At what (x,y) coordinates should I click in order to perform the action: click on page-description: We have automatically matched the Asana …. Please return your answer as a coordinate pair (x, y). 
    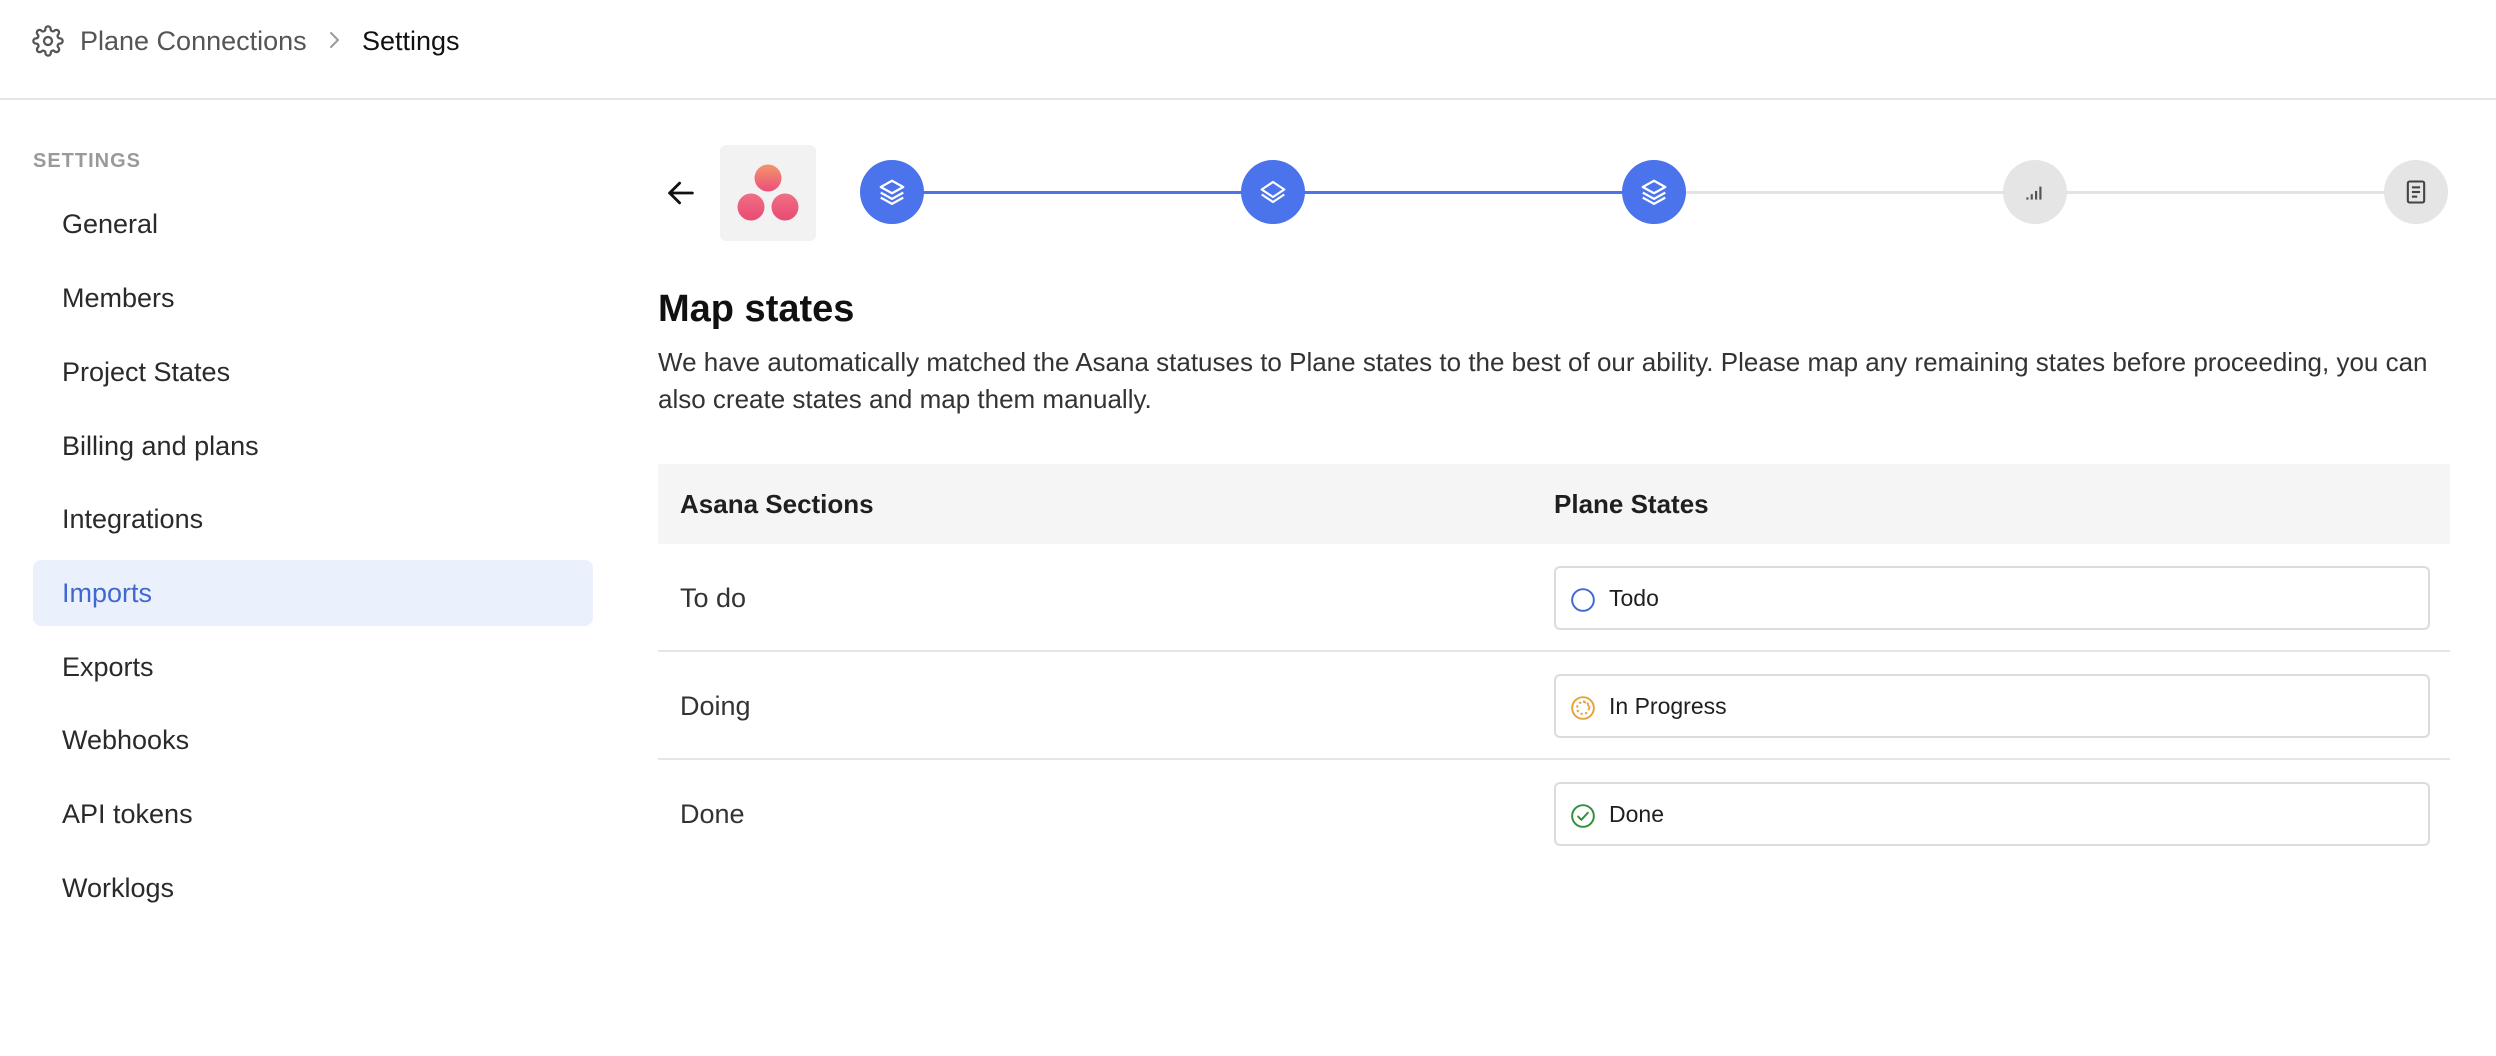
    Looking at the image, I should click on (1543, 380).